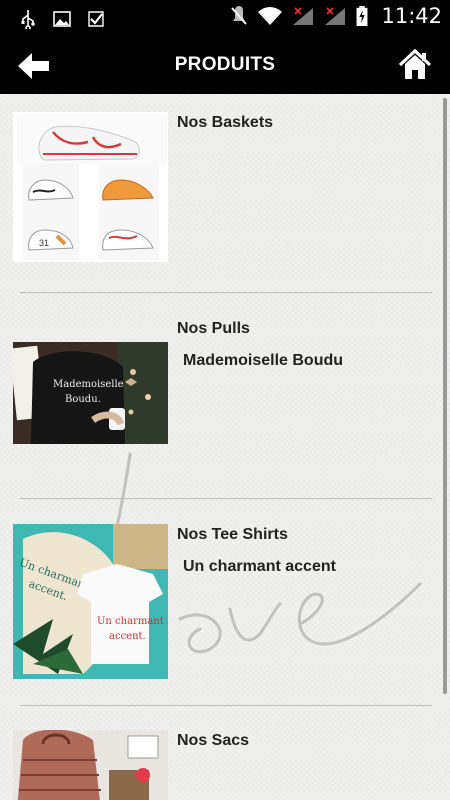 The width and height of the screenshot is (450, 800). What do you see at coordinates (213, 328) in the screenshot?
I see `item-title: Nos Pulls` at bounding box center [213, 328].